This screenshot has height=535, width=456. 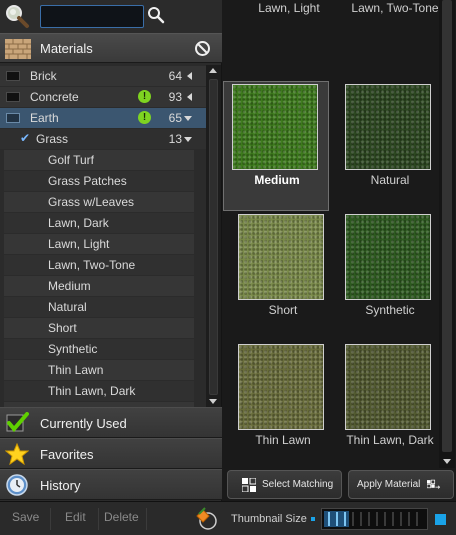 I want to click on save-button: Save, so click(x=25, y=517).